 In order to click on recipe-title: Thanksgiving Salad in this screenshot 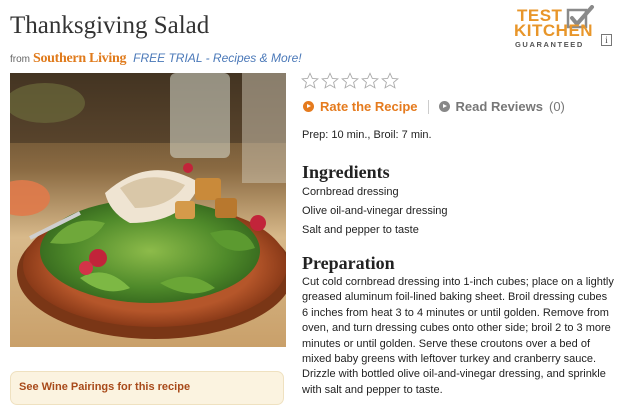, I will do `click(110, 25)`.